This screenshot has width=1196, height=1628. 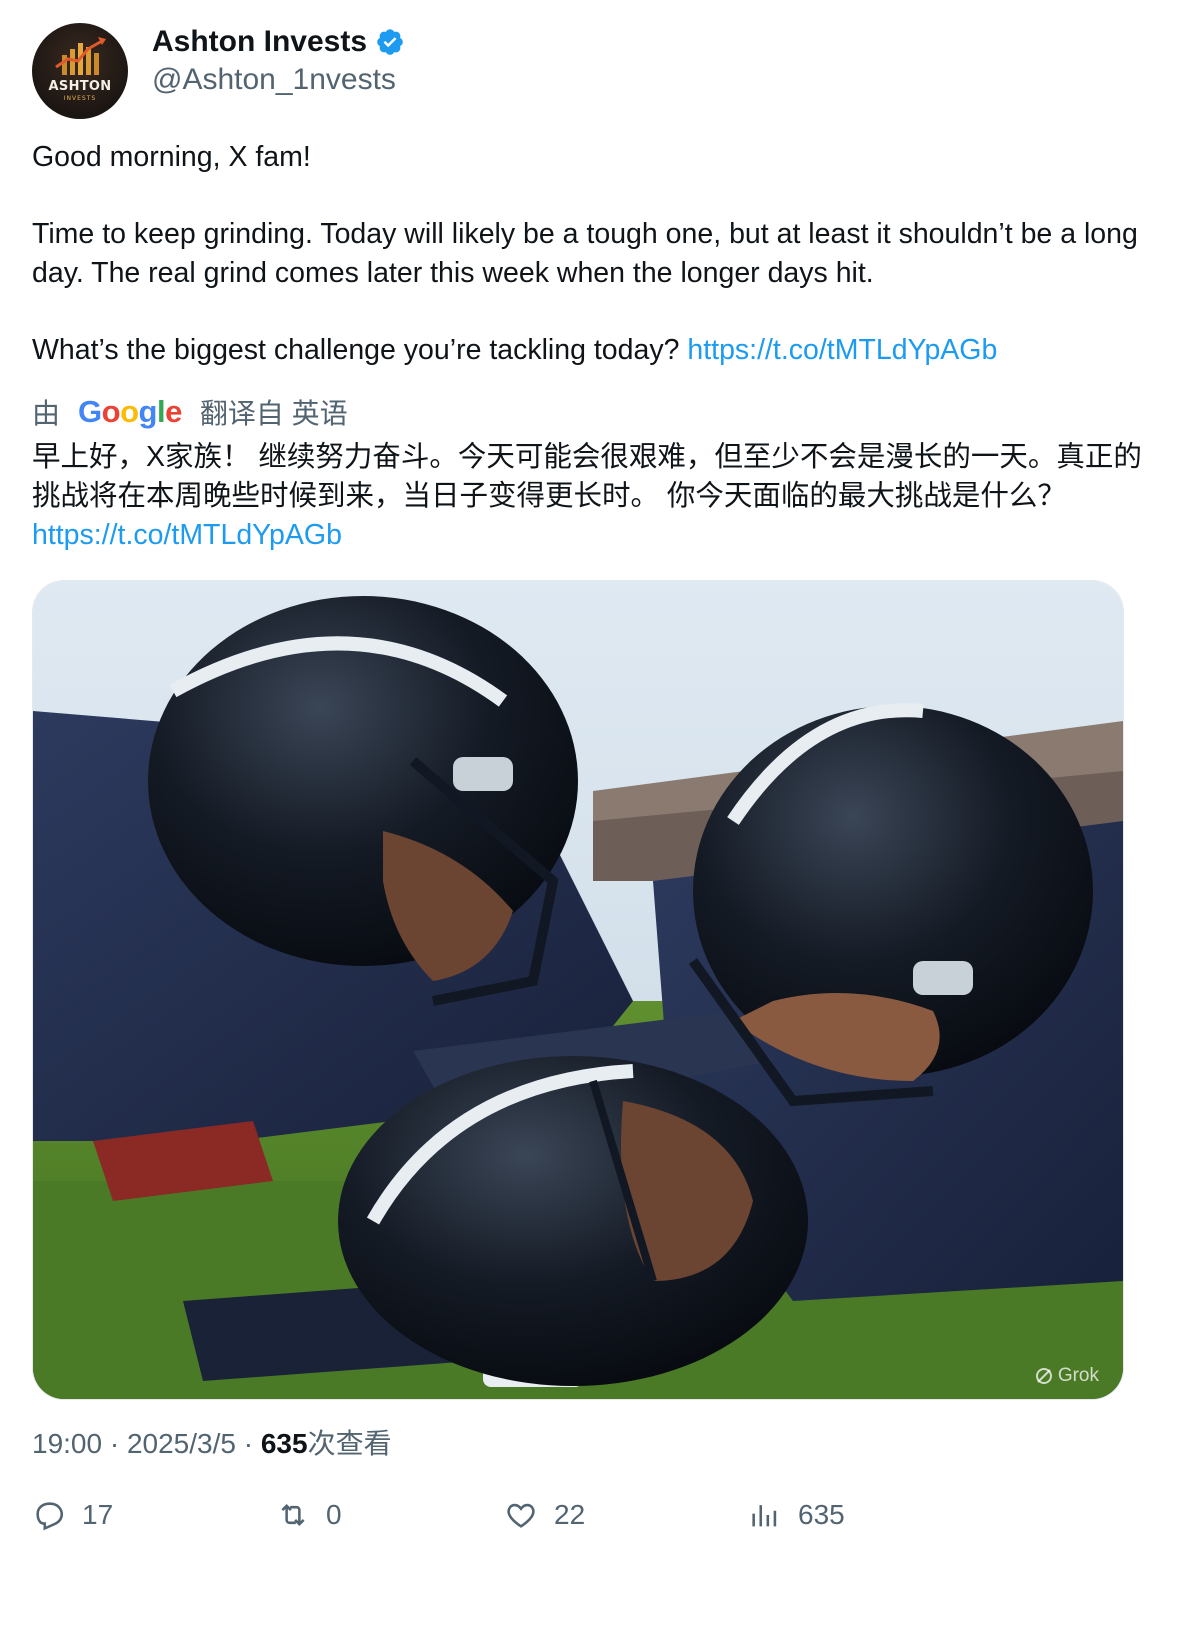 I want to click on like-count: 22, so click(x=570, y=1514).